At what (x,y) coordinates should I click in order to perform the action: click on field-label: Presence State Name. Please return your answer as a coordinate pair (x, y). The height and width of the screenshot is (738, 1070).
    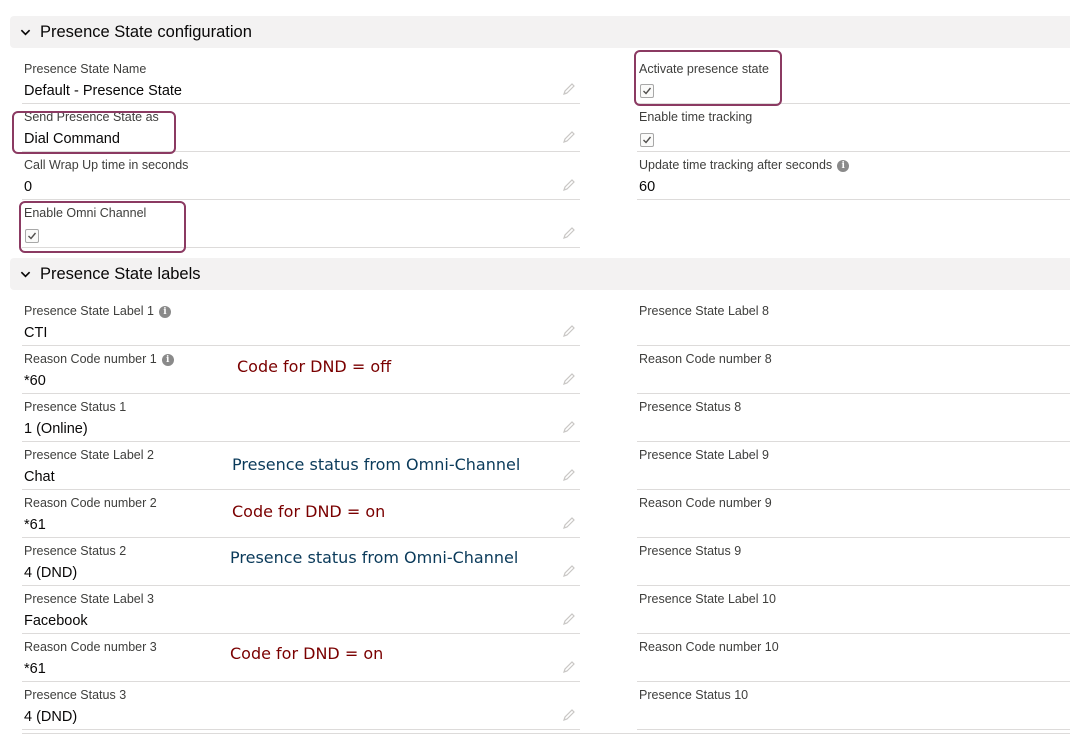
    Looking at the image, I should click on (85, 69).